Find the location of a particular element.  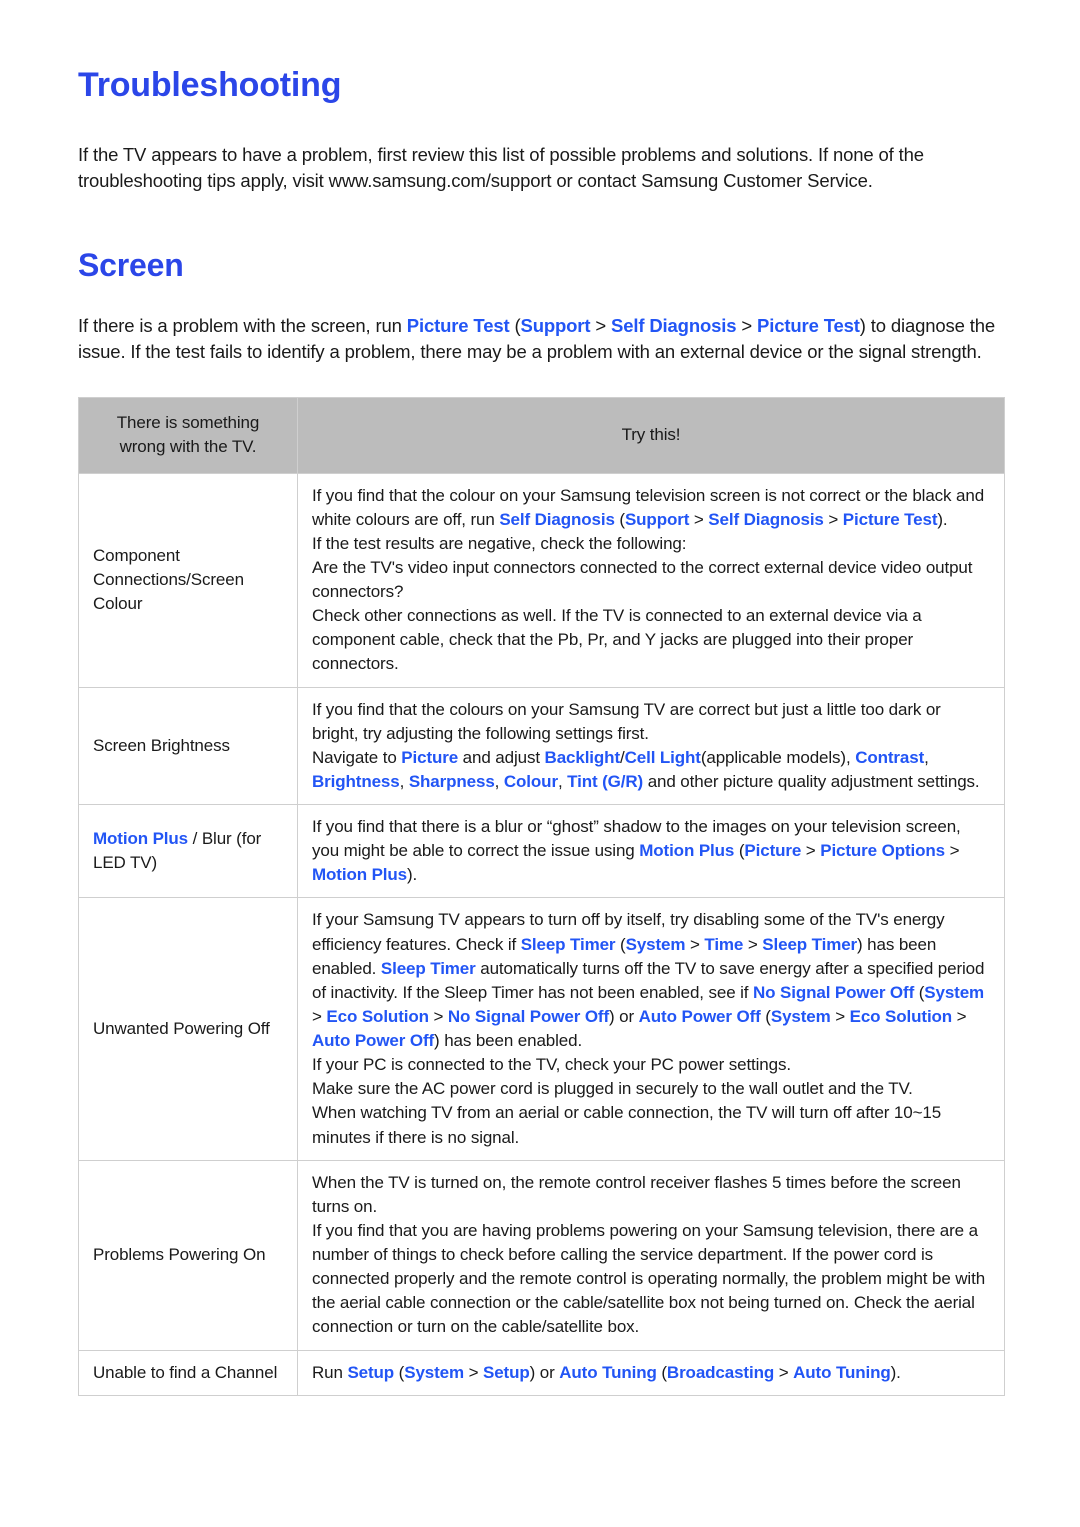

link-tint-gr: Tint (G/R) is located at coordinates (605, 781).